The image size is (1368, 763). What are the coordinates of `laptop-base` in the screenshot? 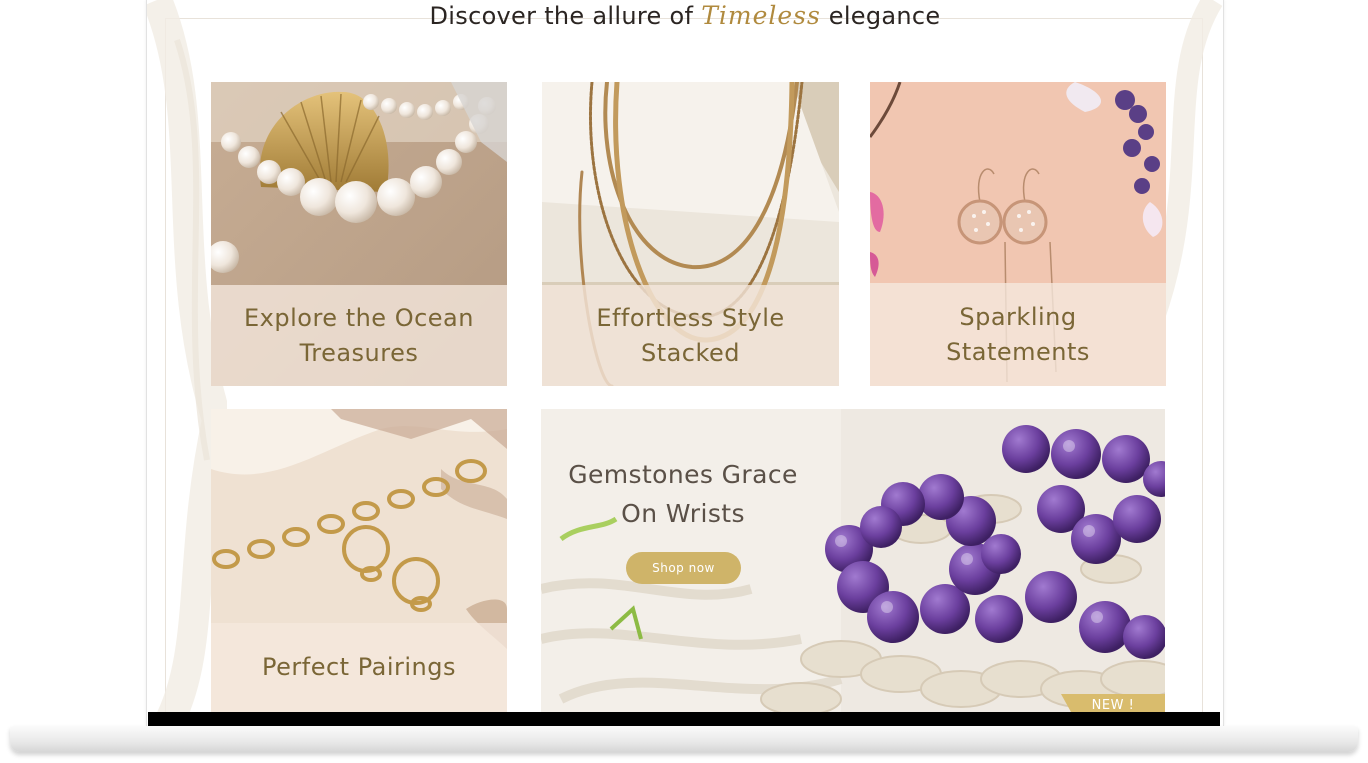 It's located at (684, 739).